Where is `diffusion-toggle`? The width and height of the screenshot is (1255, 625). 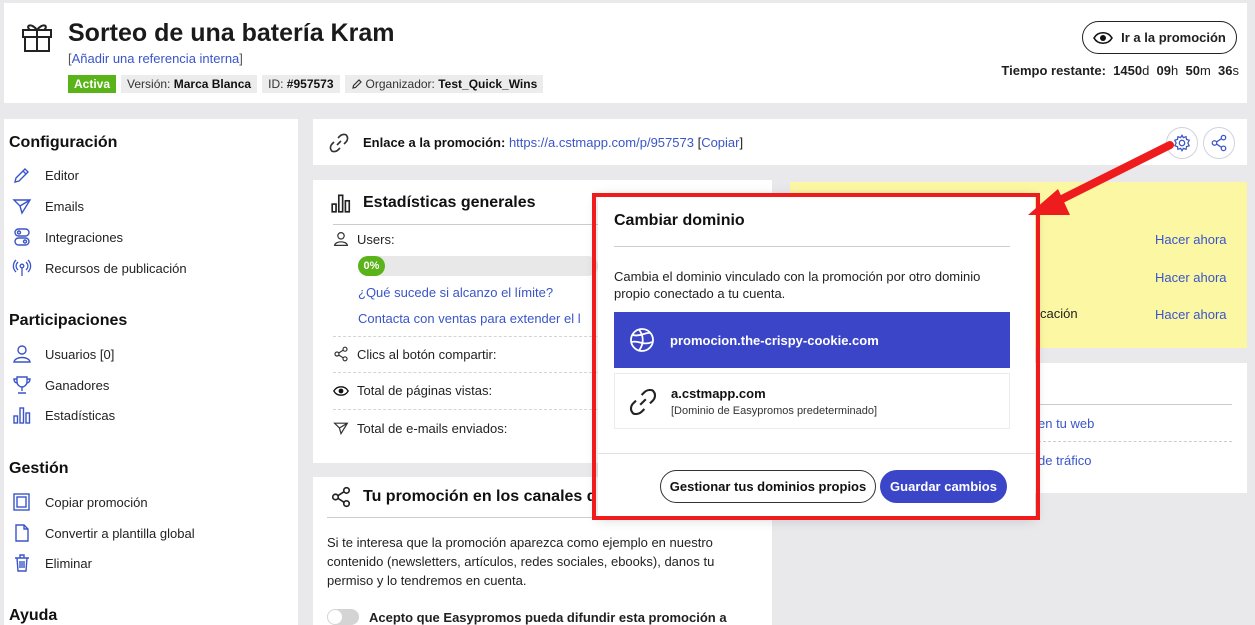
diffusion-toggle is located at coordinates (343, 617).